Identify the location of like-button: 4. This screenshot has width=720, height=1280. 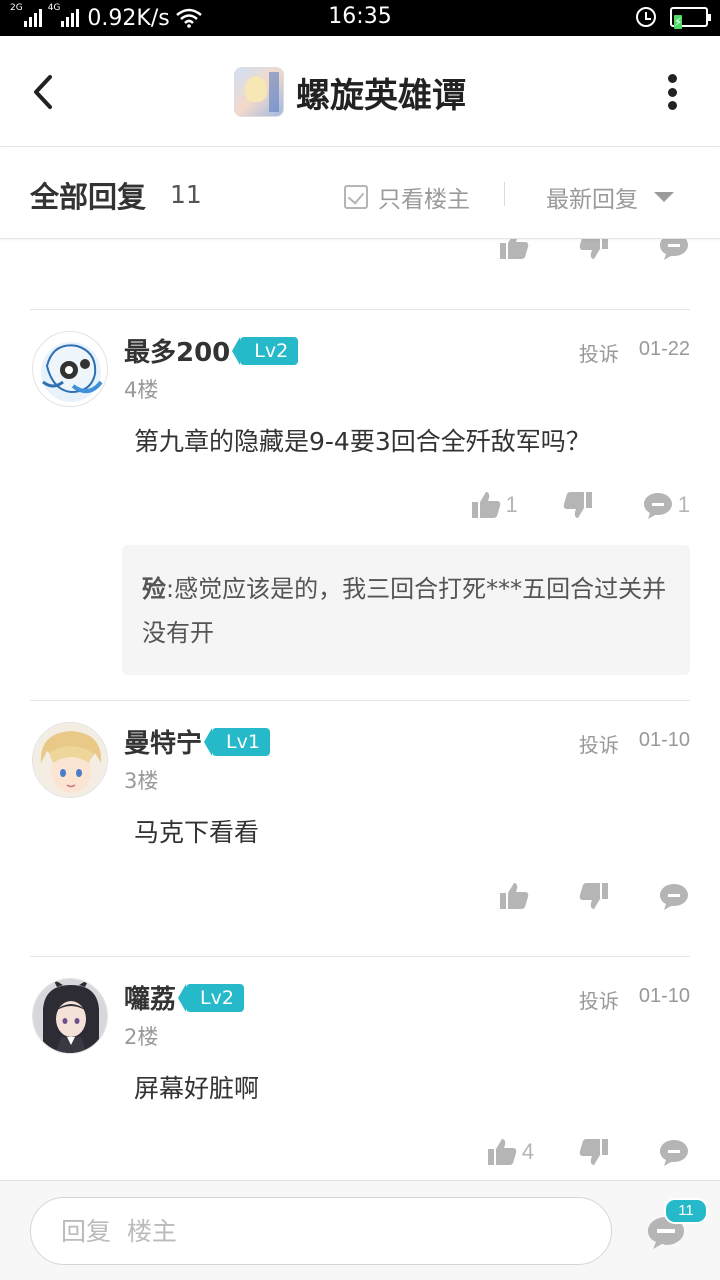
(510, 1152).